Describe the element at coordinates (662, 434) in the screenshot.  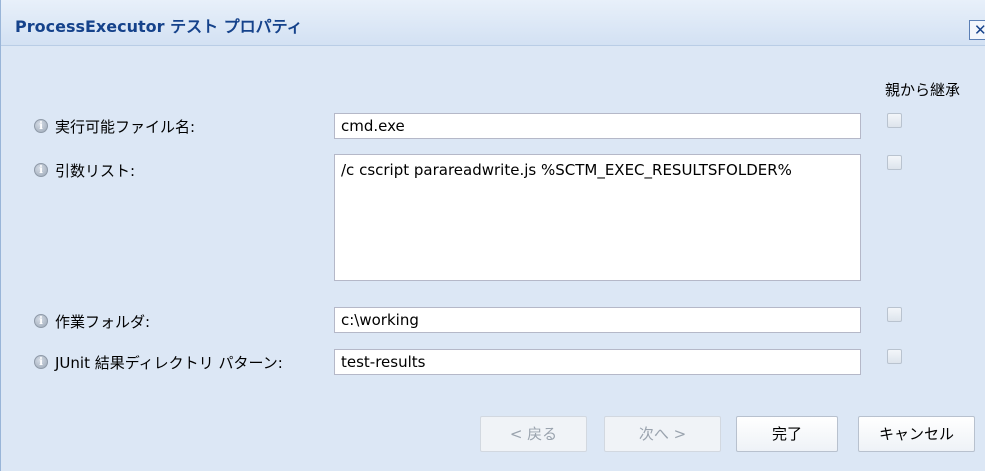
I see `next-button: 次へ >` at that location.